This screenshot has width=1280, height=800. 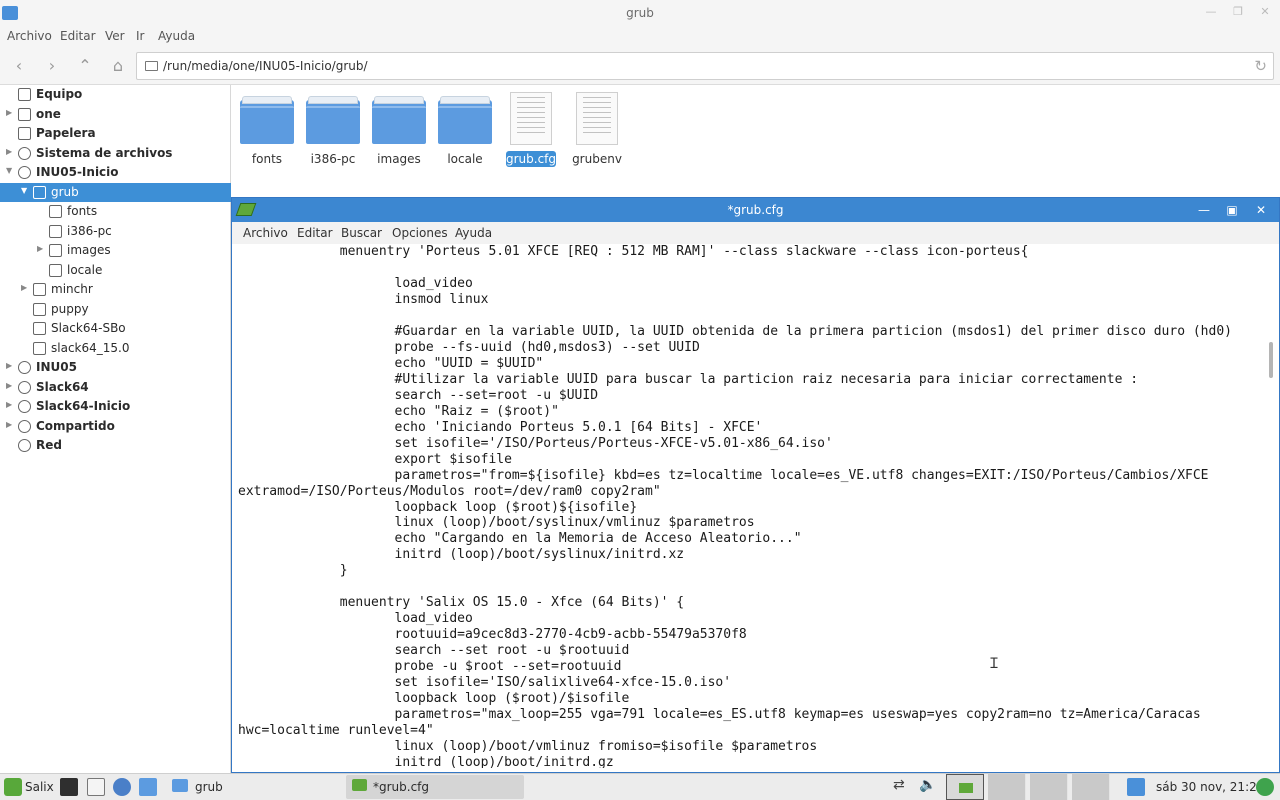 What do you see at coordinates (118, 66) in the screenshot?
I see `home-icon: ⌂` at bounding box center [118, 66].